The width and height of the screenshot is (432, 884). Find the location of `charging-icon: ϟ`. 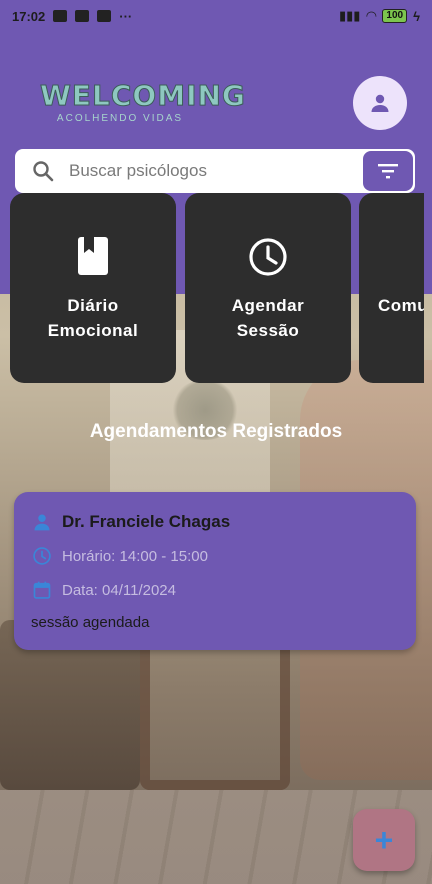

charging-icon: ϟ is located at coordinates (416, 16).